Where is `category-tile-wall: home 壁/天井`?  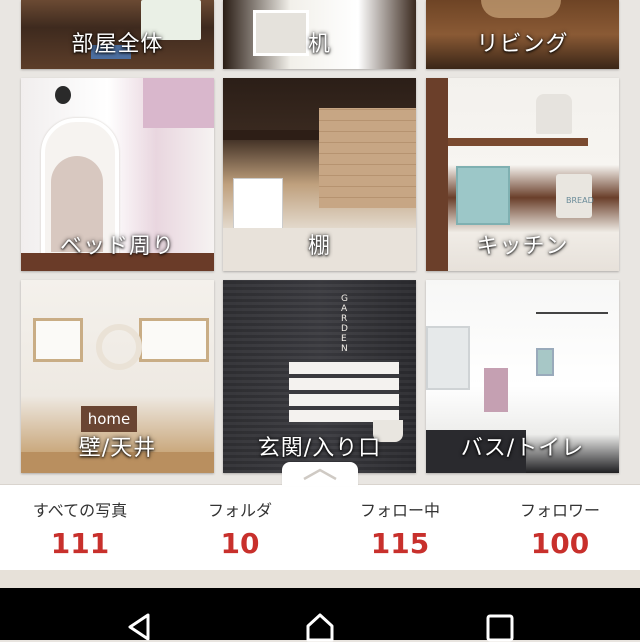 category-tile-wall: home 壁/天井 is located at coordinates (117, 376).